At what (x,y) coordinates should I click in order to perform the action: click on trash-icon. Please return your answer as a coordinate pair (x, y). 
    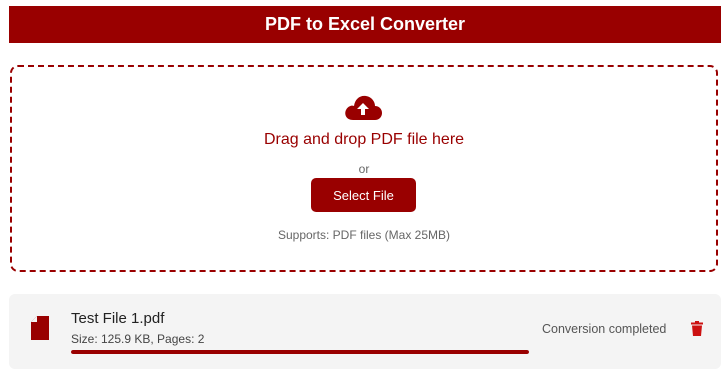
    Looking at the image, I should click on (697, 328).